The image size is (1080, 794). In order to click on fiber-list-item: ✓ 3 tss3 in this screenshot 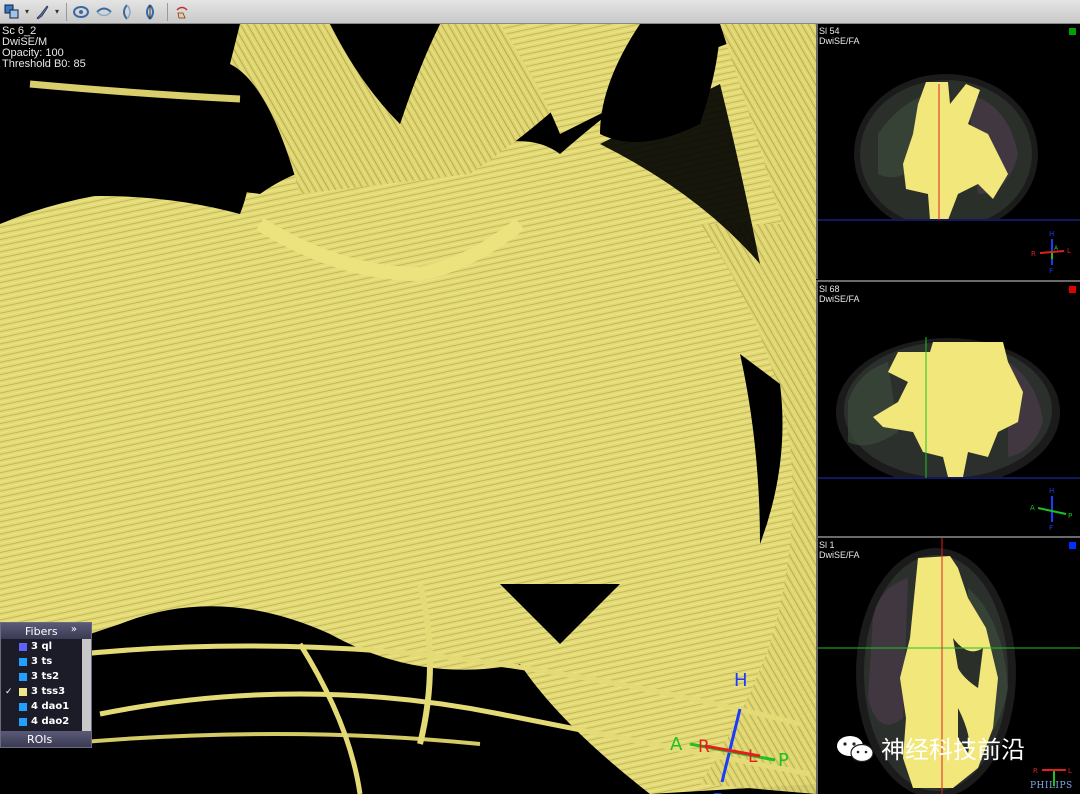, I will do `click(46, 691)`.